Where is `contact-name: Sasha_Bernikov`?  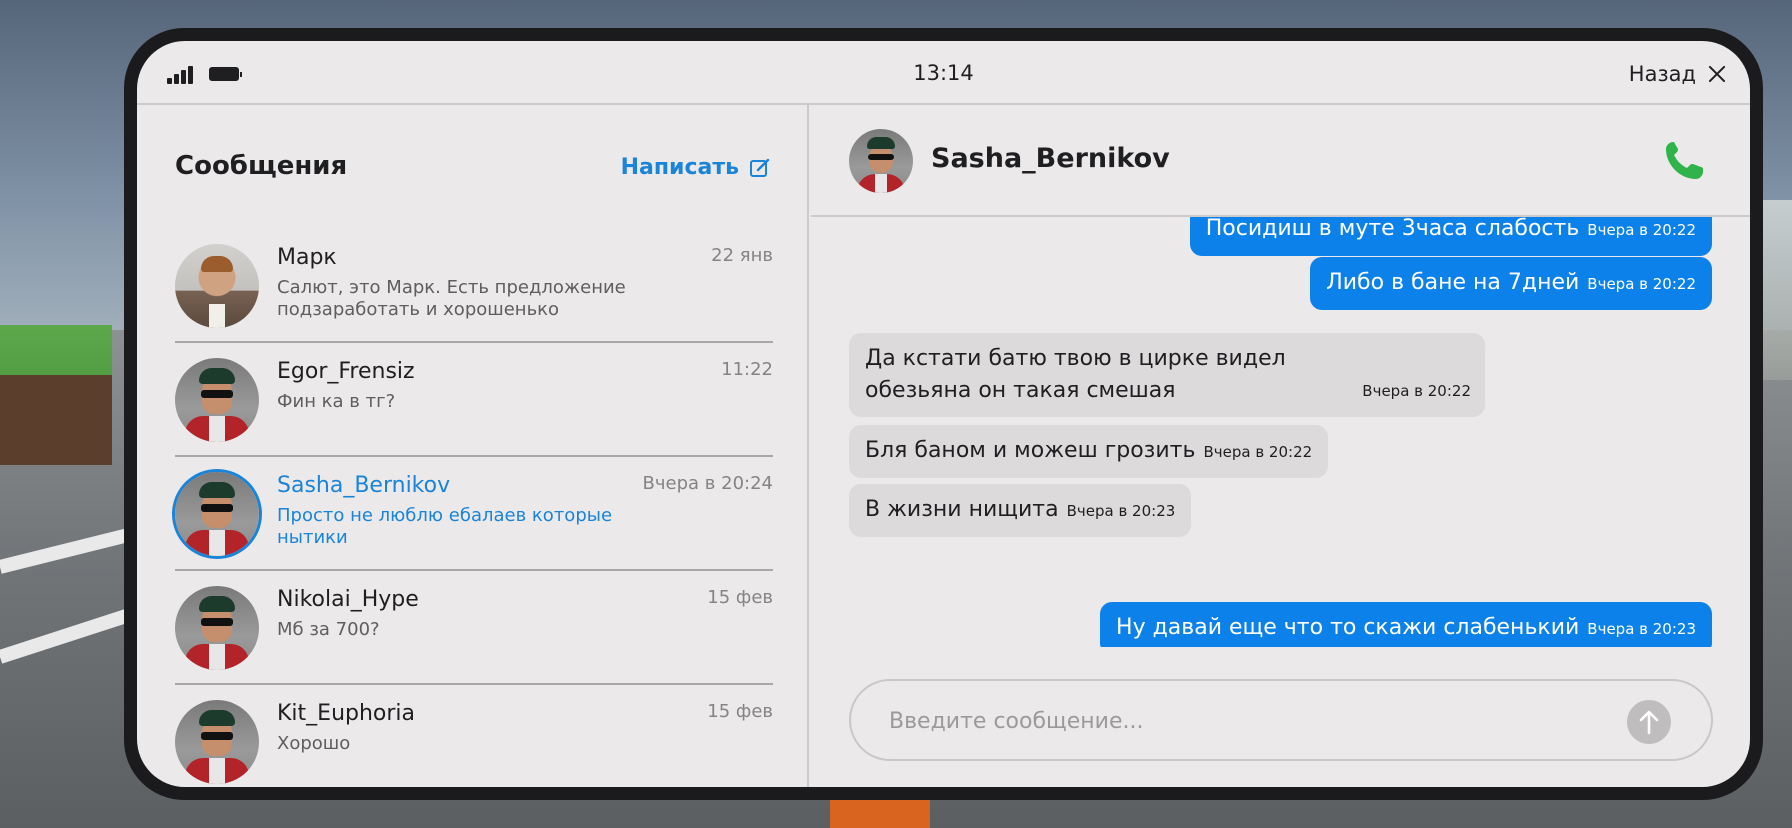
contact-name: Sasha_Bernikov is located at coordinates (1050, 158).